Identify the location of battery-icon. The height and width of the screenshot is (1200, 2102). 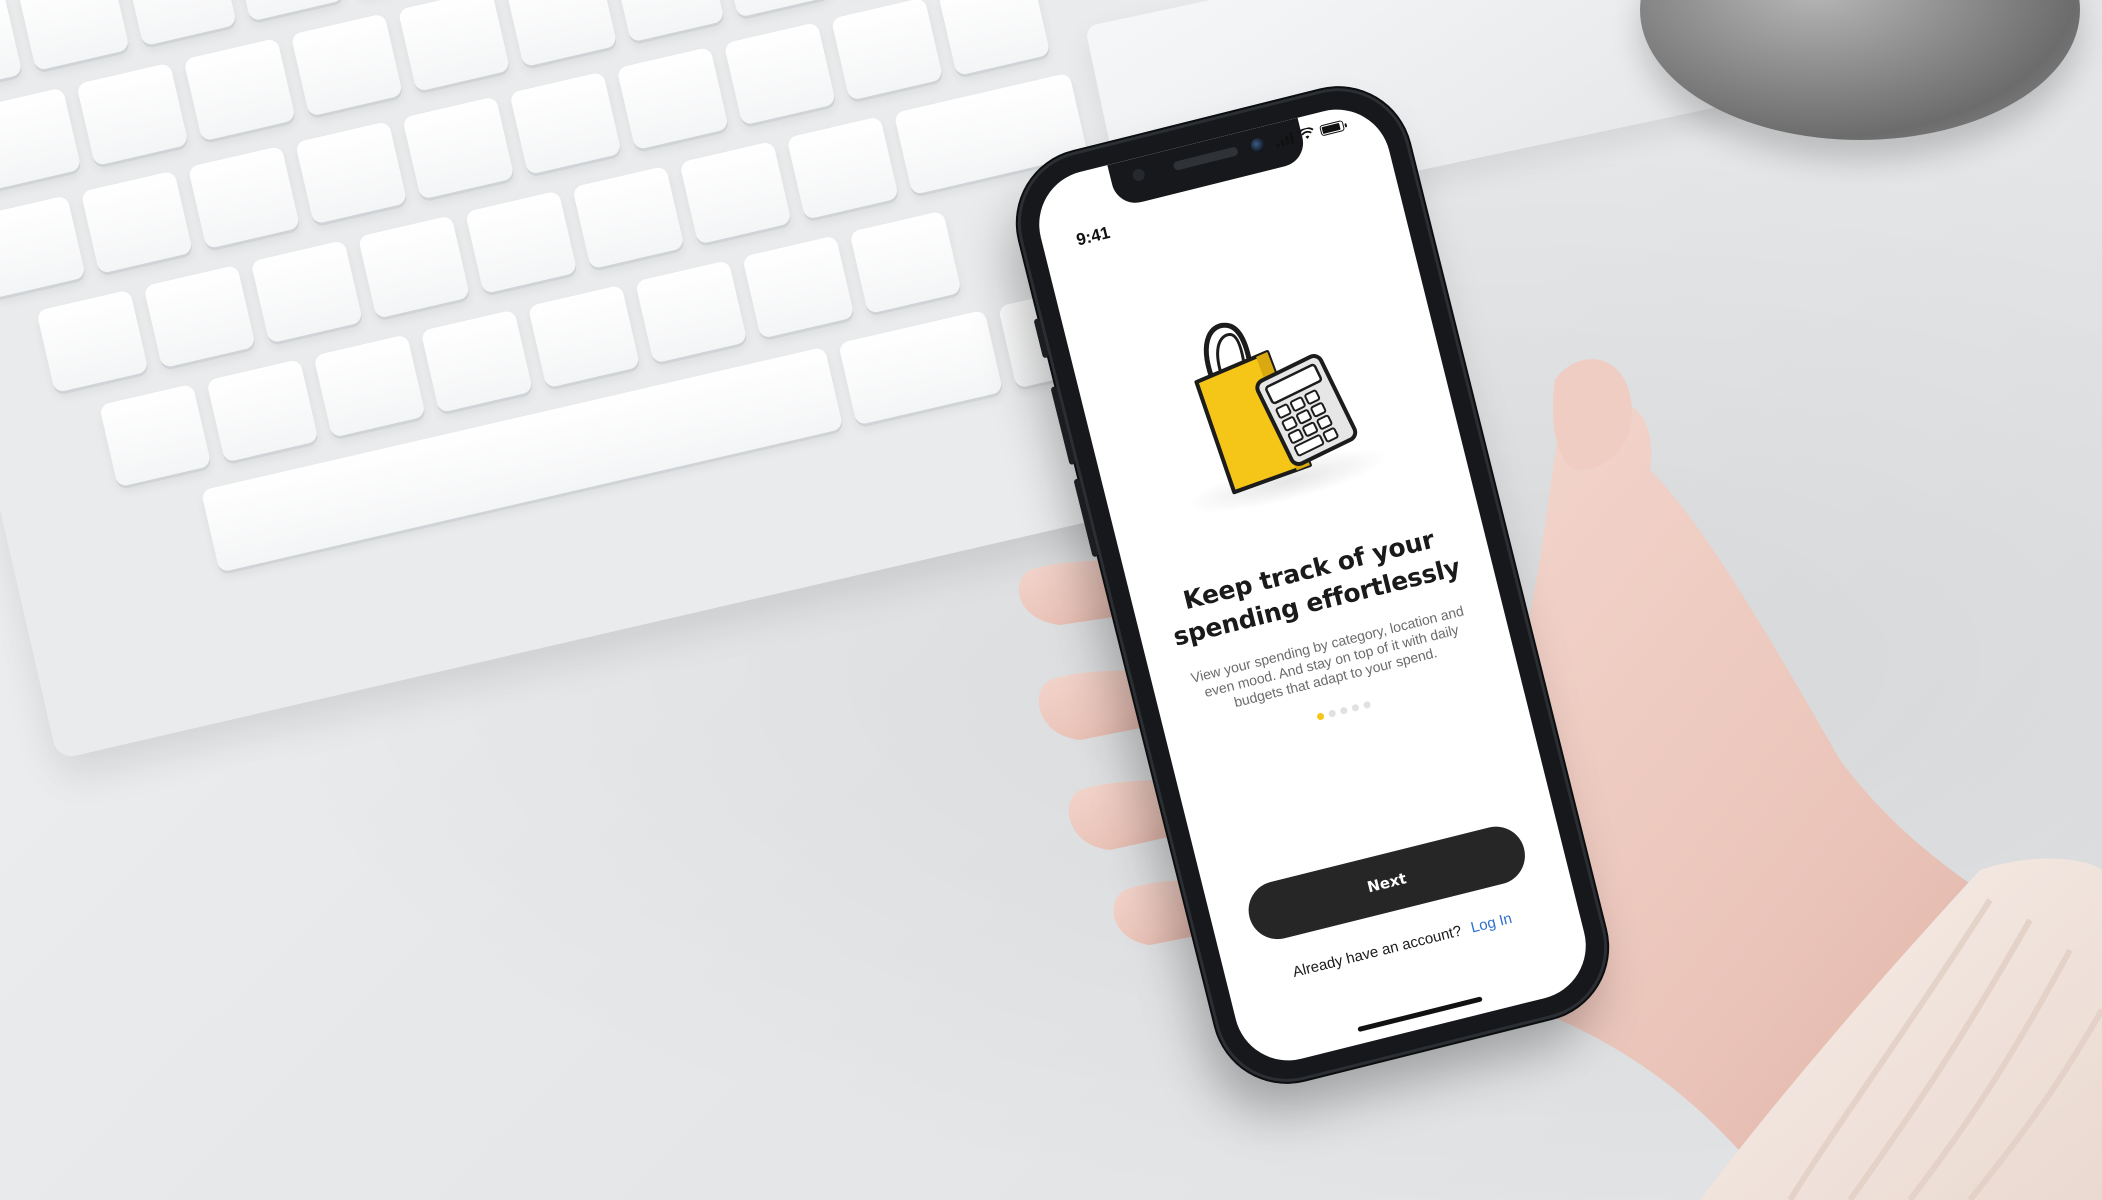
(1331, 127).